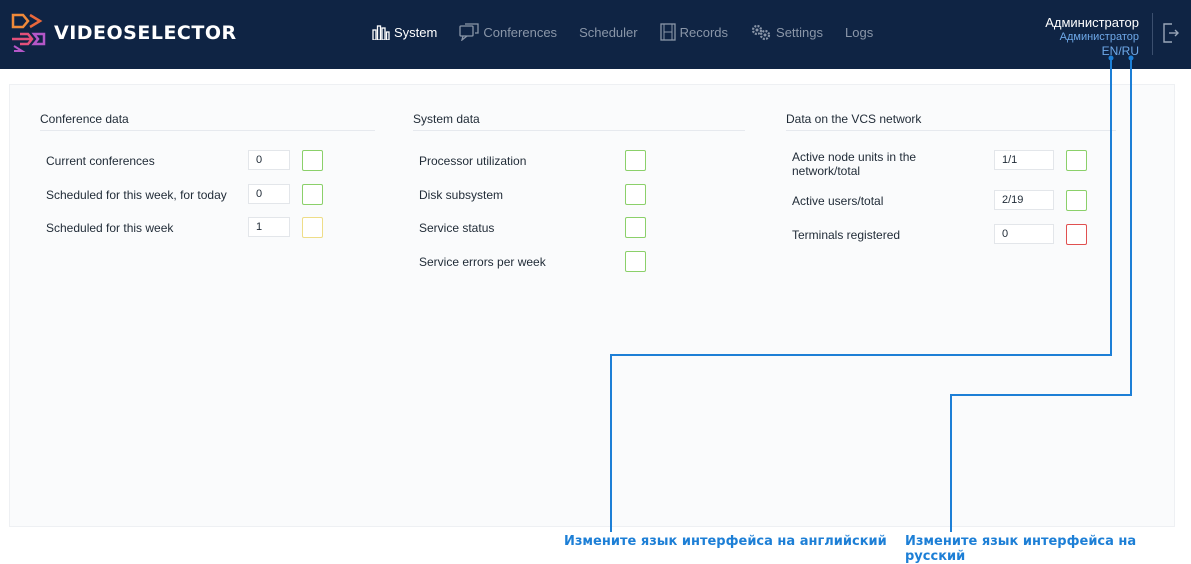  Describe the element at coordinates (457, 228) in the screenshot. I see `service-status-label: Service status` at that location.